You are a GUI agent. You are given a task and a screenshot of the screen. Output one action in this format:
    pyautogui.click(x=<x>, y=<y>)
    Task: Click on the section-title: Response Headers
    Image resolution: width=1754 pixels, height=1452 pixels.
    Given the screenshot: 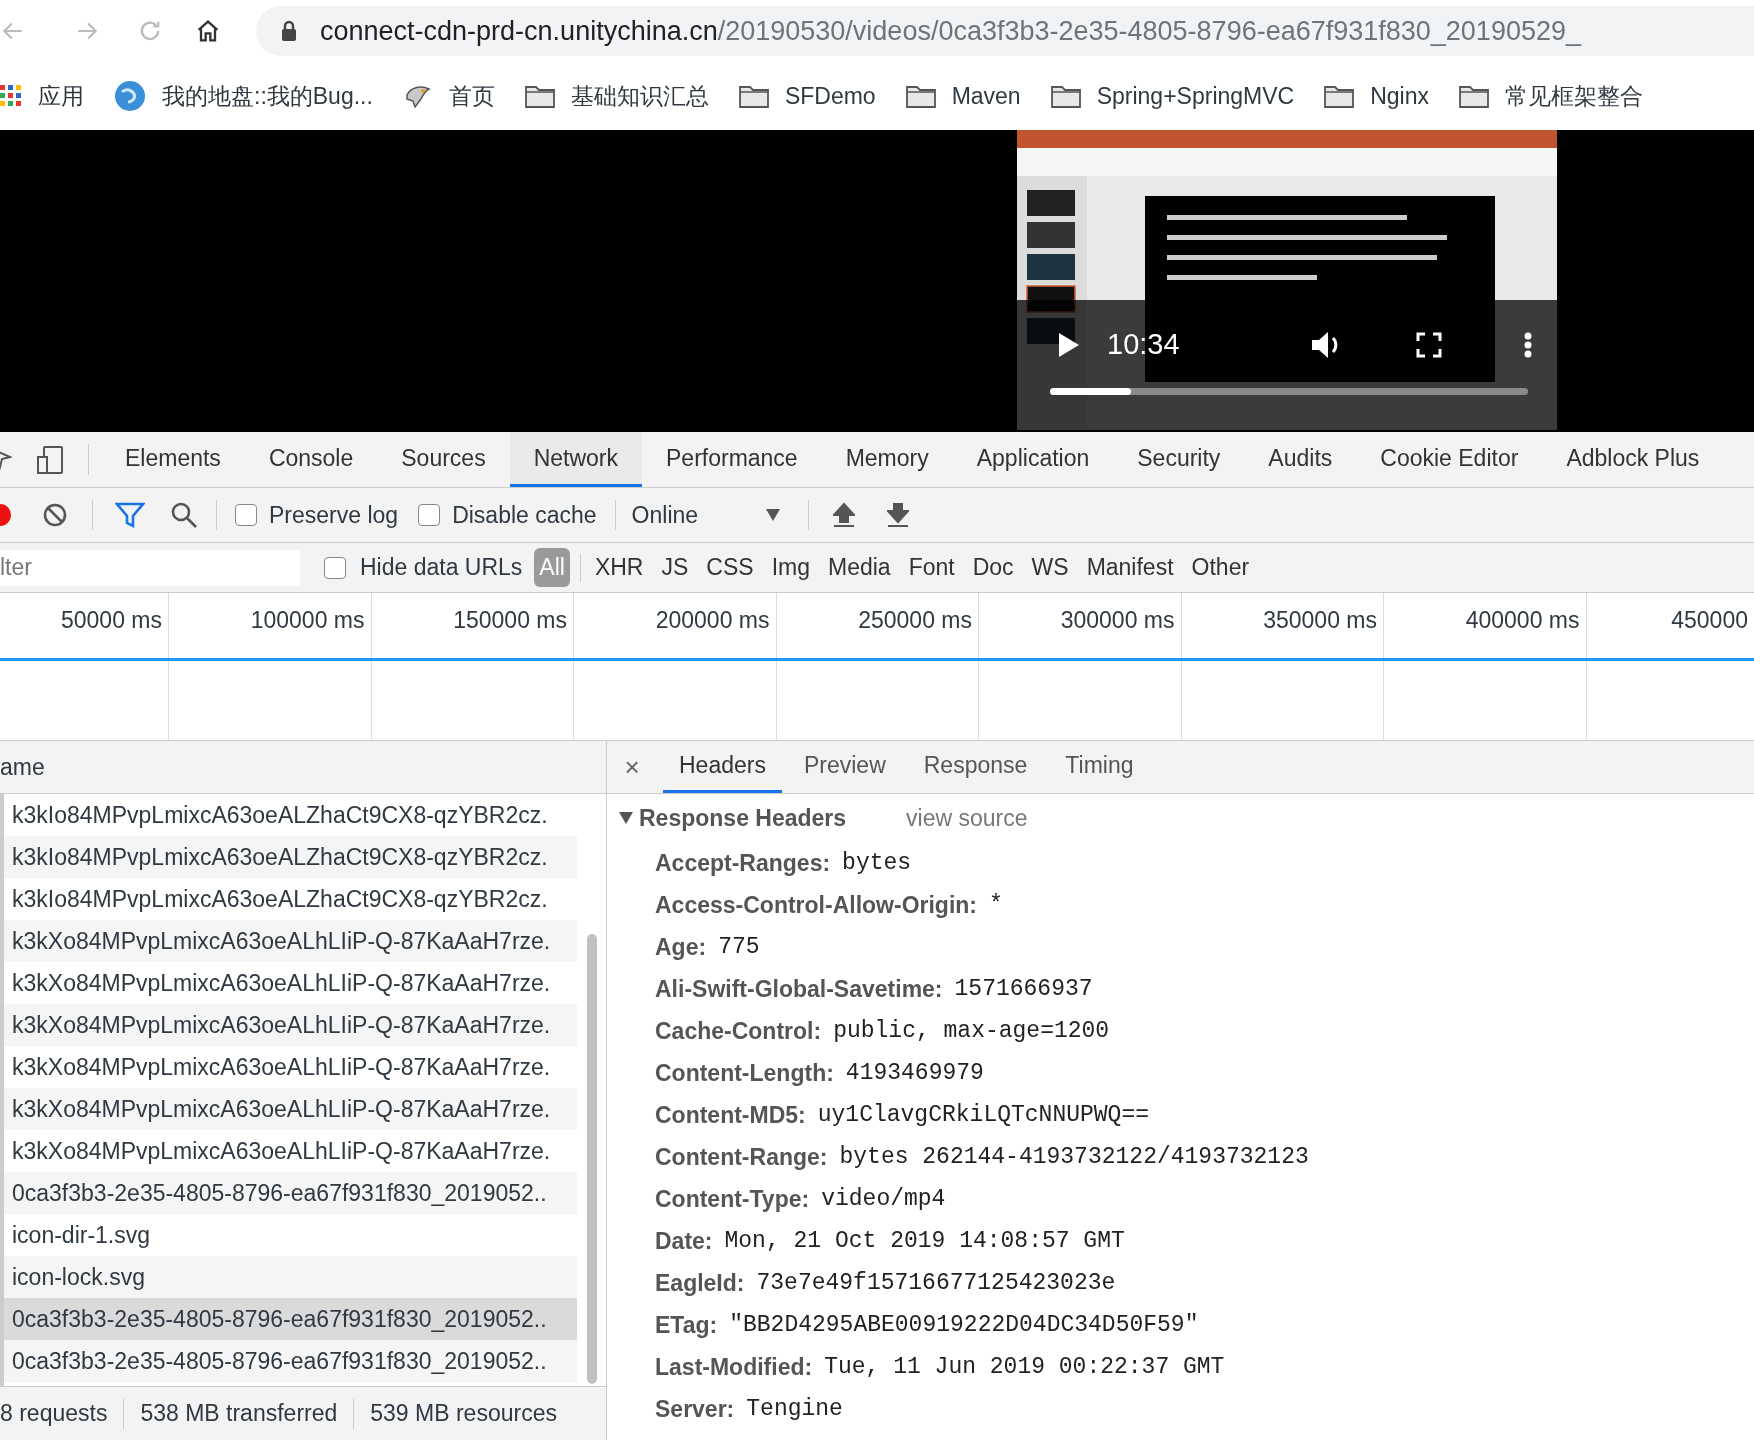 What is the action you would take?
    pyautogui.click(x=743, y=818)
    